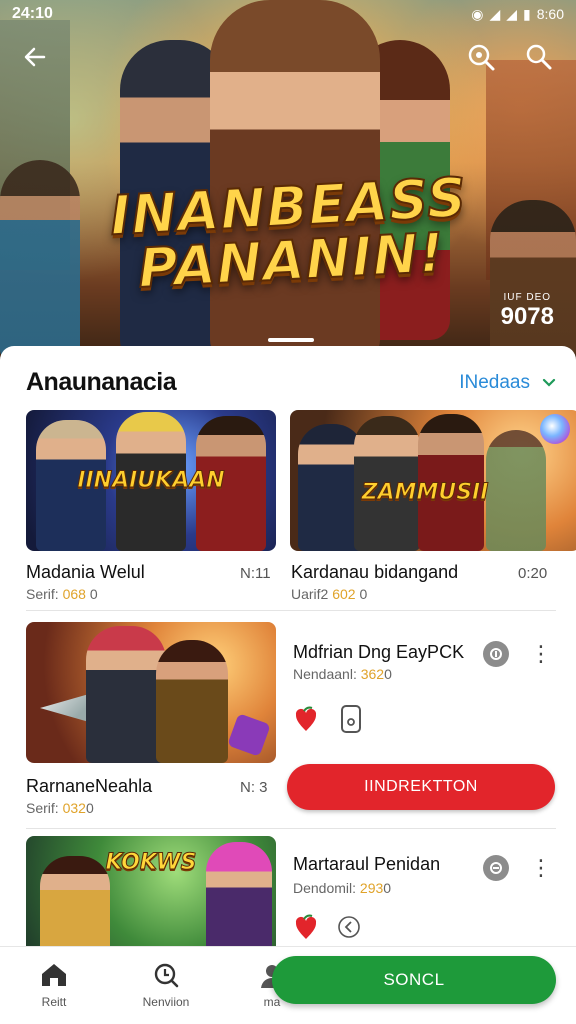 The image size is (576, 1024). I want to click on status-time: 24:10, so click(32, 13).